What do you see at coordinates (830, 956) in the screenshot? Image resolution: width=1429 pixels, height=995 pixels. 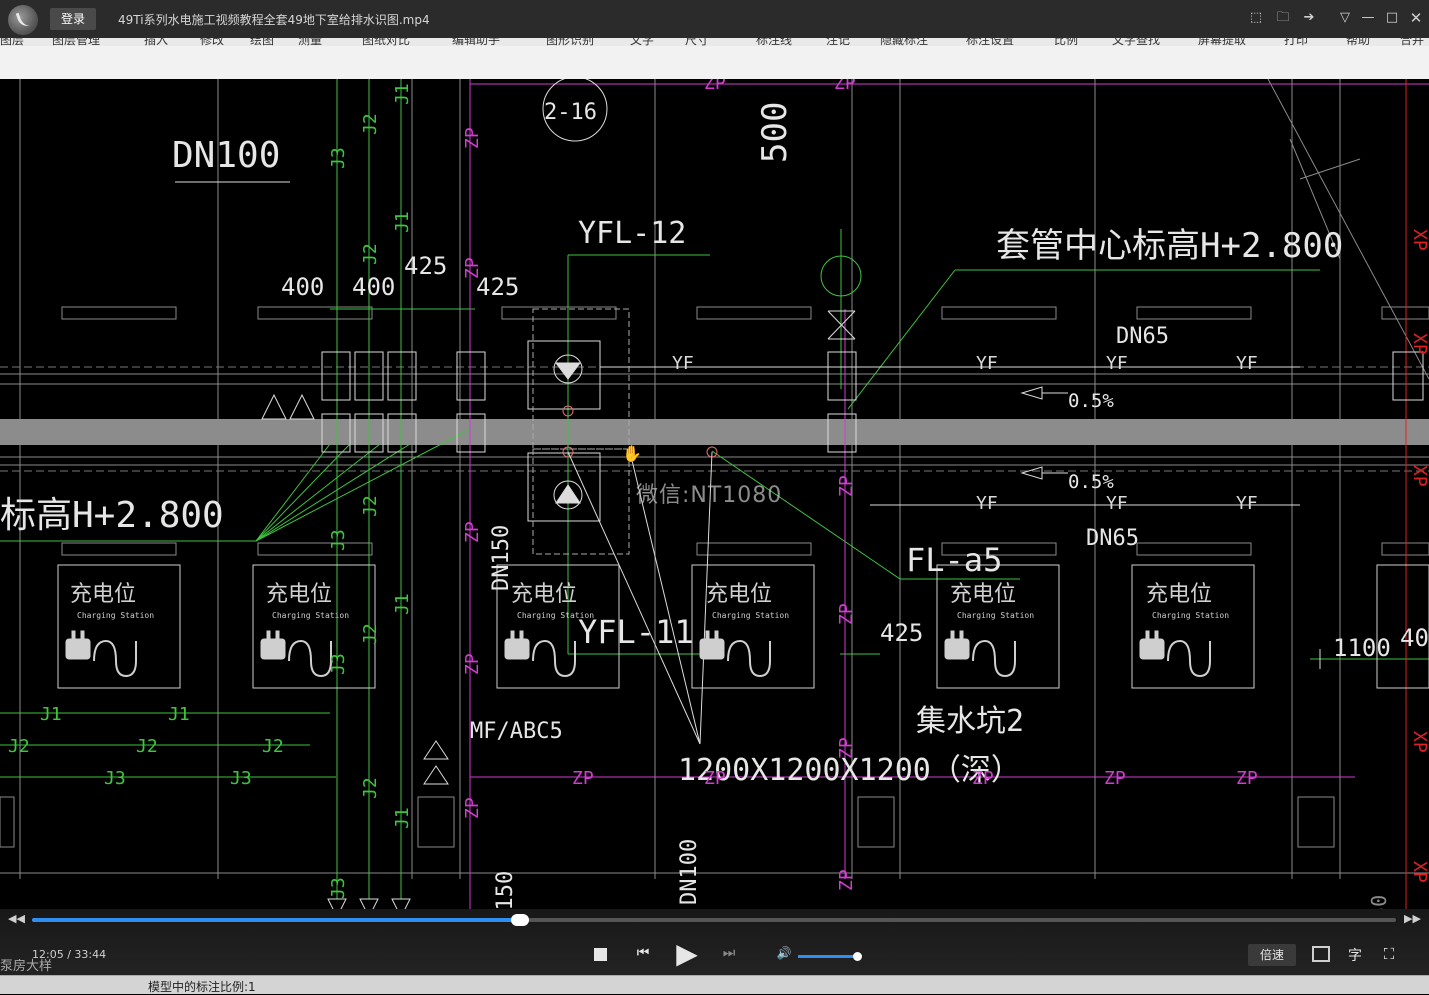 I see `volume-slider` at bounding box center [830, 956].